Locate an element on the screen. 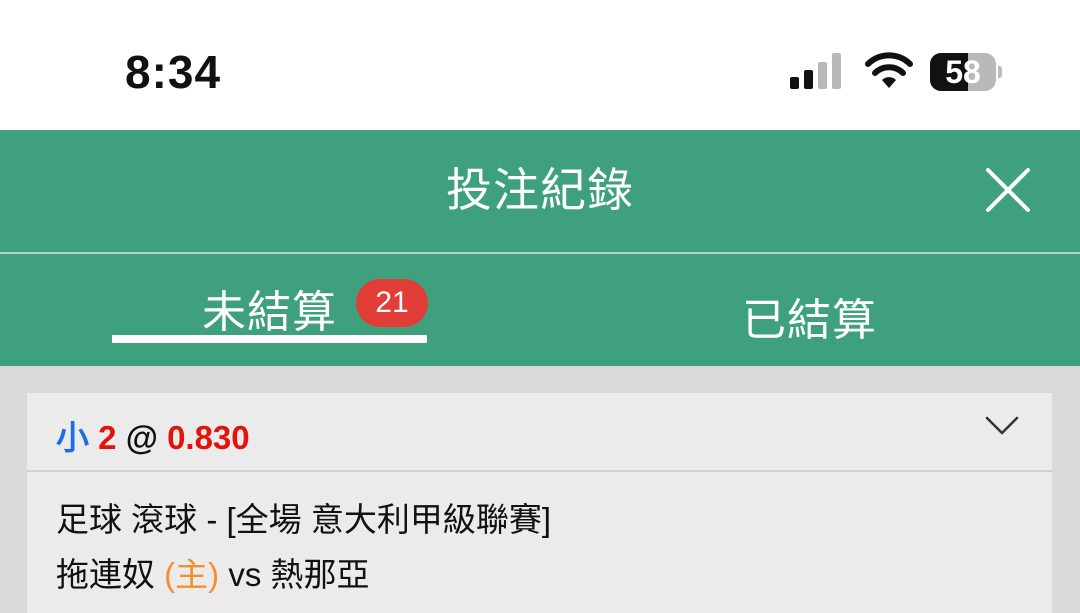  tab-unsettled-label: 未結算 is located at coordinates (269, 312).